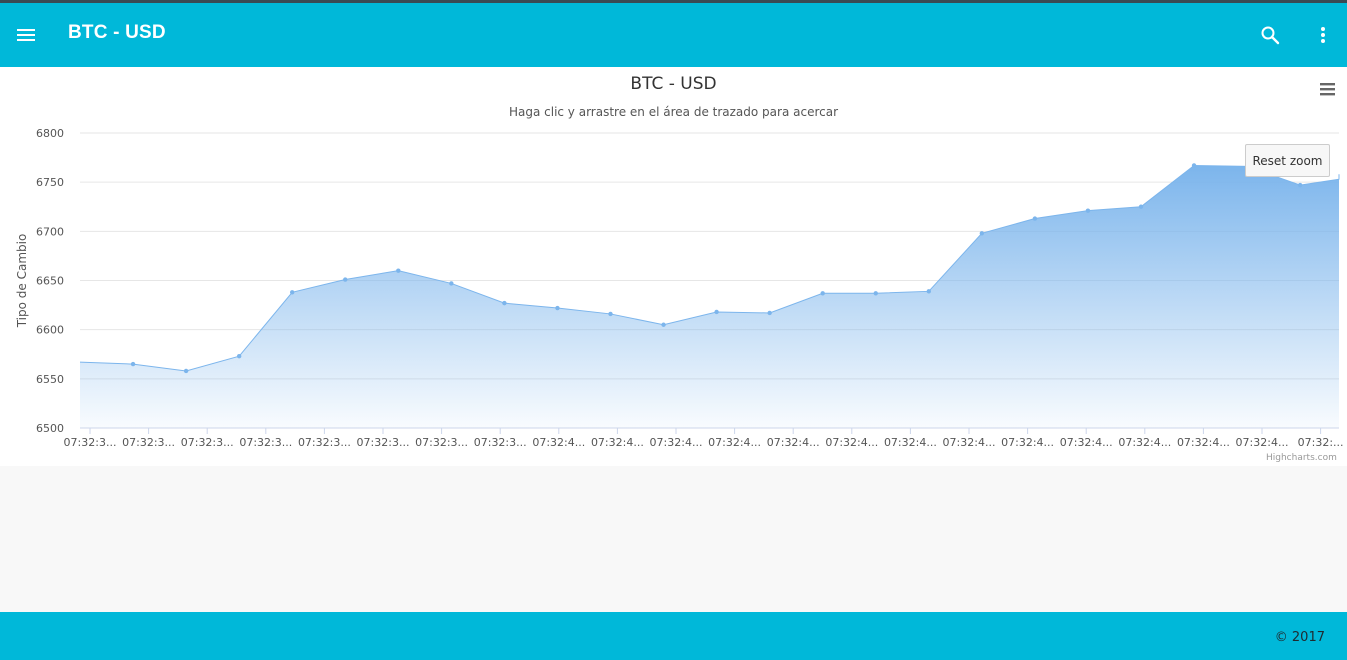  Describe the element at coordinates (673, 84) in the screenshot. I see `chart-title: BTC - USD` at that location.